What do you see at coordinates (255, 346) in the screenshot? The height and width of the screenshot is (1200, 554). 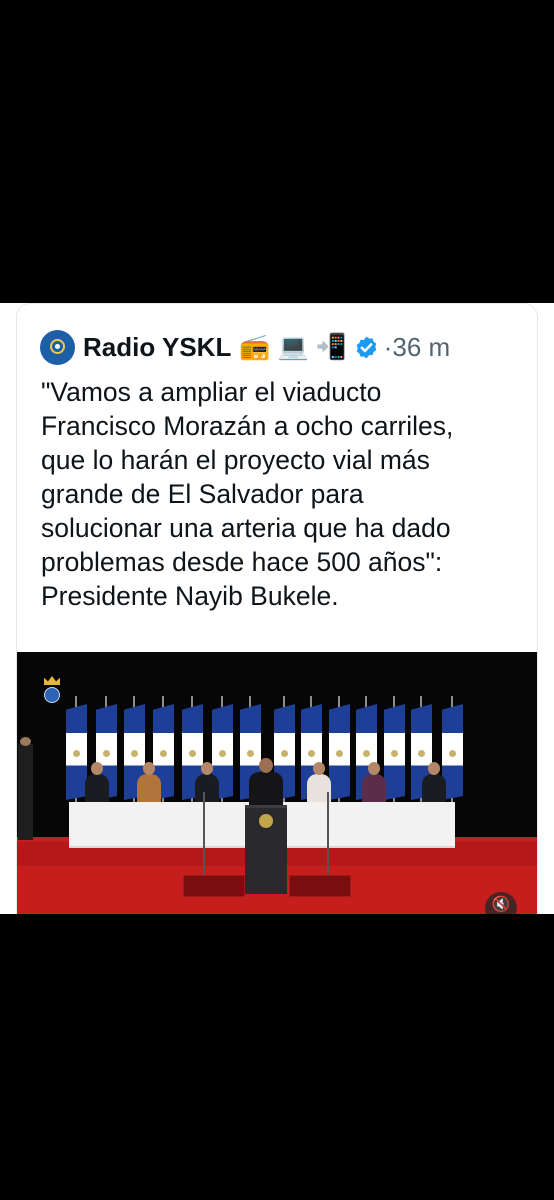 I see `radio-icon: 📻` at bounding box center [255, 346].